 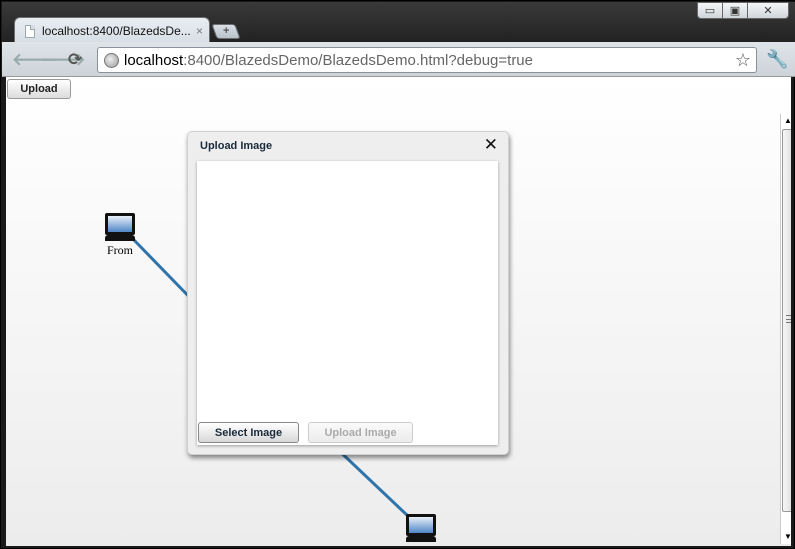 I want to click on bookmark-star-icon: ☆, so click(x=743, y=60).